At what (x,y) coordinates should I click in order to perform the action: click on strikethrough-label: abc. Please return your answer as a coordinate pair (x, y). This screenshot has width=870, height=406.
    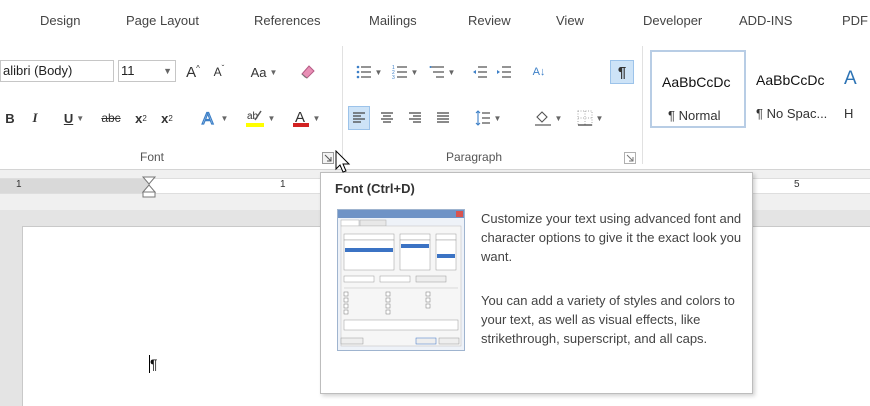
    Looking at the image, I should click on (111, 118).